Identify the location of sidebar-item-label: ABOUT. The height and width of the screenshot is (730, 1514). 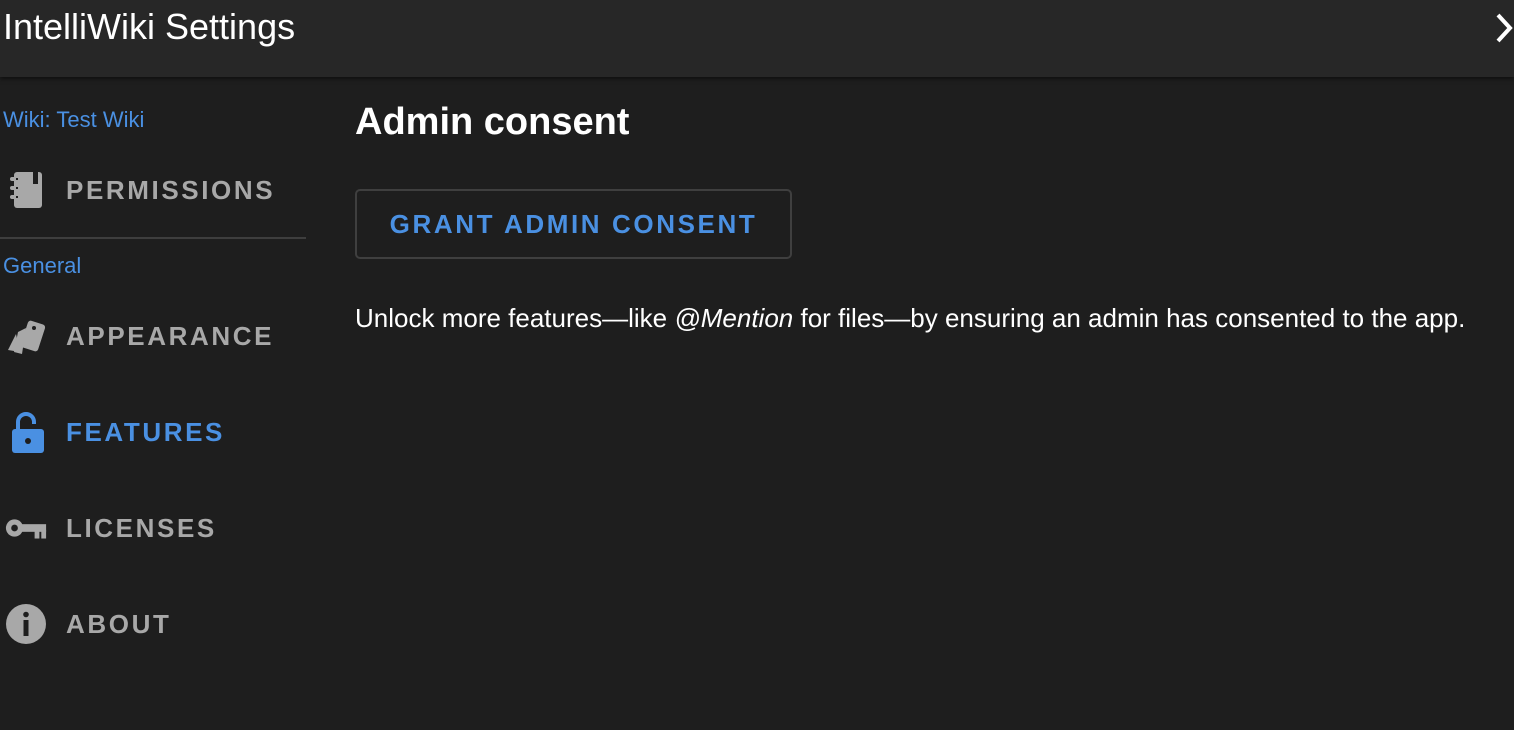
(119, 623).